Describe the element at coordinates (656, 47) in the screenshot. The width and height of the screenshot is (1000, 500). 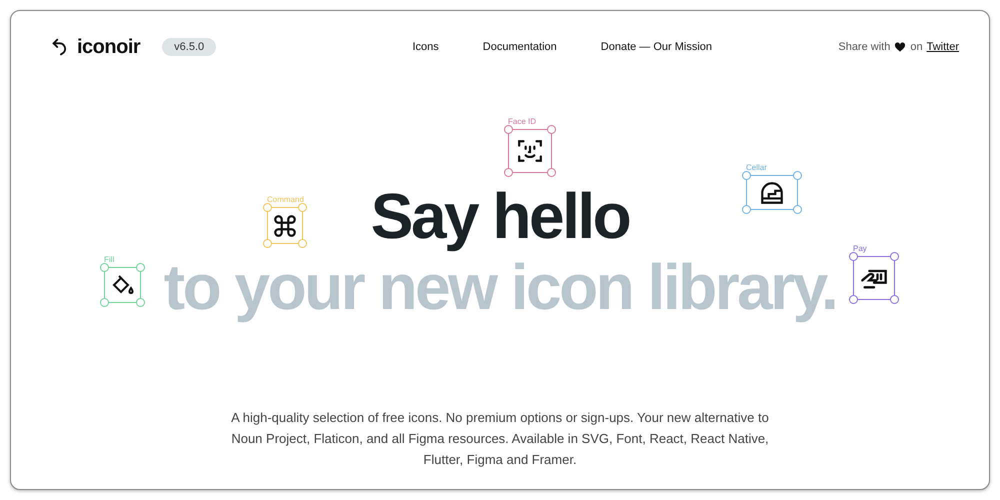
I see `nav-link: Donate — Our Mission` at that location.